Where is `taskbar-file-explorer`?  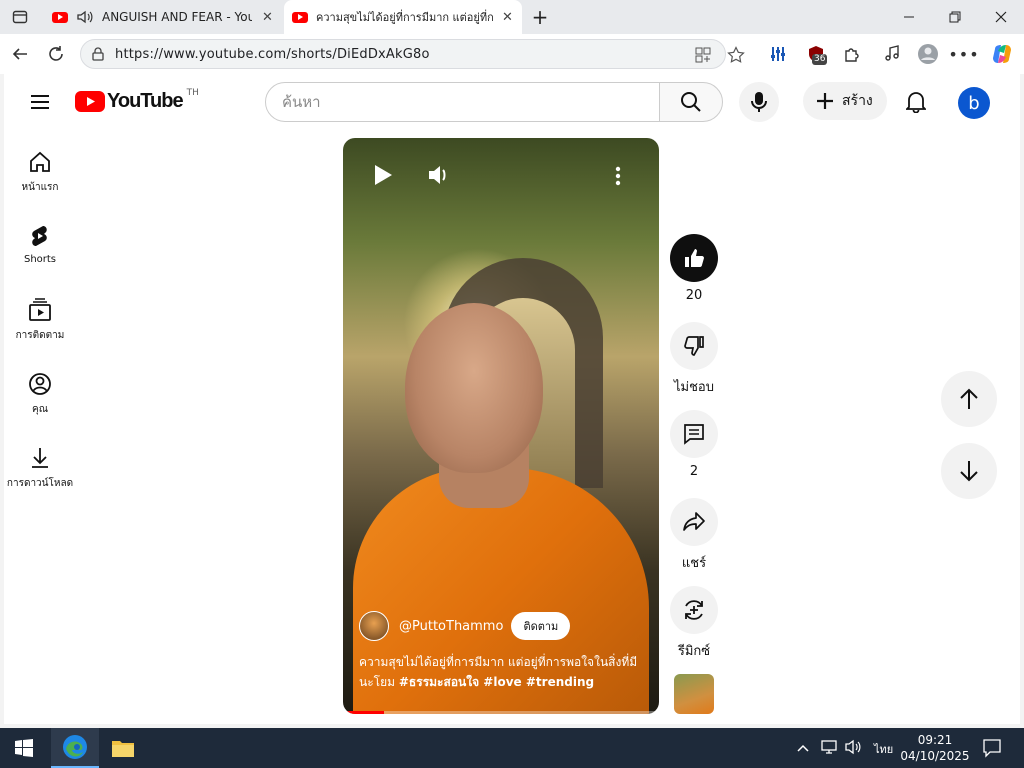 taskbar-file-explorer is located at coordinates (123, 748).